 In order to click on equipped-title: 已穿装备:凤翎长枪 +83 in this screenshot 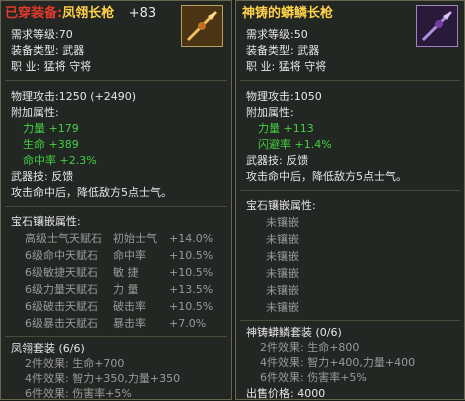, I will do `click(80, 14)`.